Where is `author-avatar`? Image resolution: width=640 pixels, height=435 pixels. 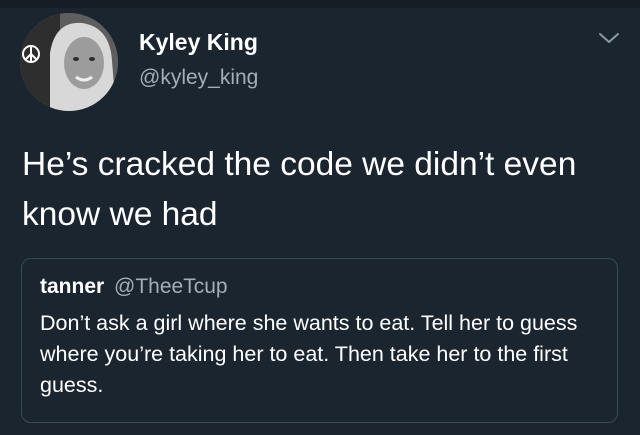 author-avatar is located at coordinates (69, 62).